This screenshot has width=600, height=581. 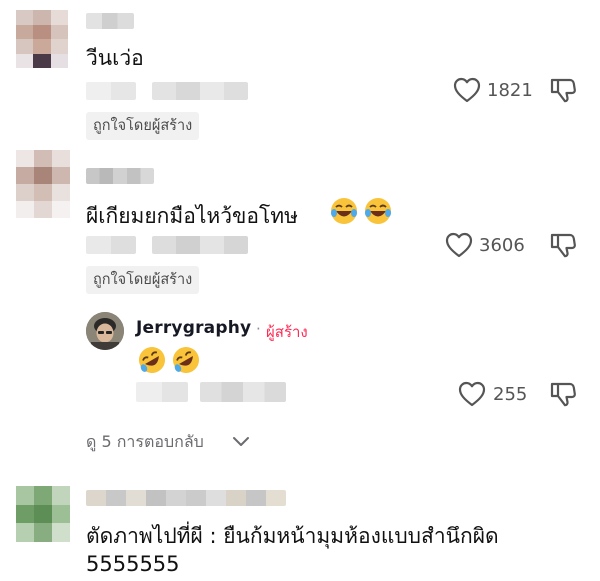 What do you see at coordinates (105, 331) in the screenshot?
I see `creator-avatar` at bounding box center [105, 331].